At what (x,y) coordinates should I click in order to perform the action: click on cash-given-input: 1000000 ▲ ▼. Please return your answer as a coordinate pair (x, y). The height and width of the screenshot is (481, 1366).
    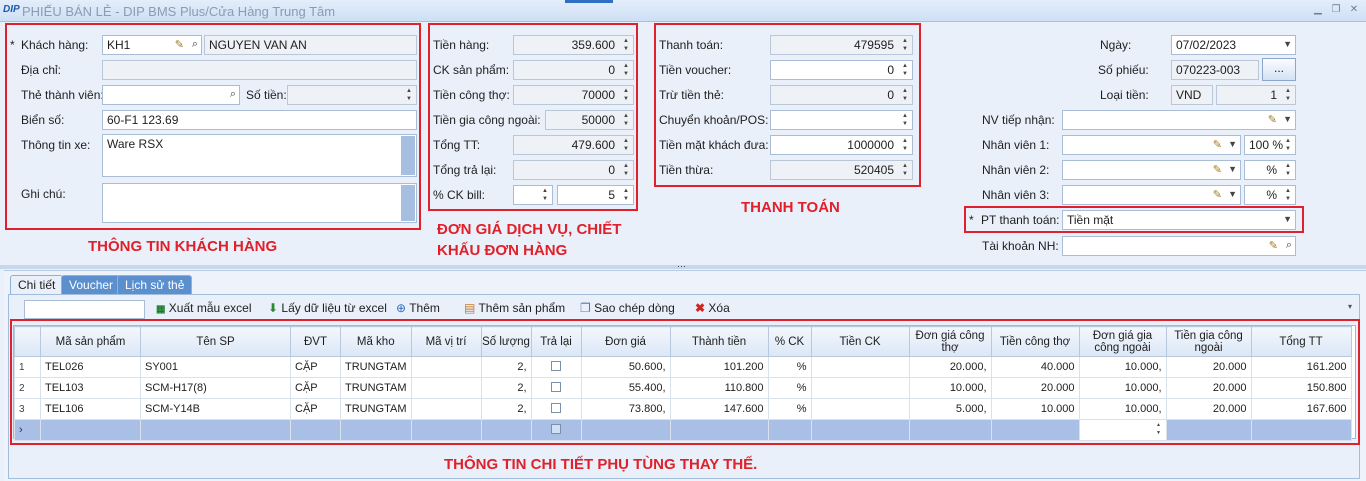
    Looking at the image, I should click on (841, 145).